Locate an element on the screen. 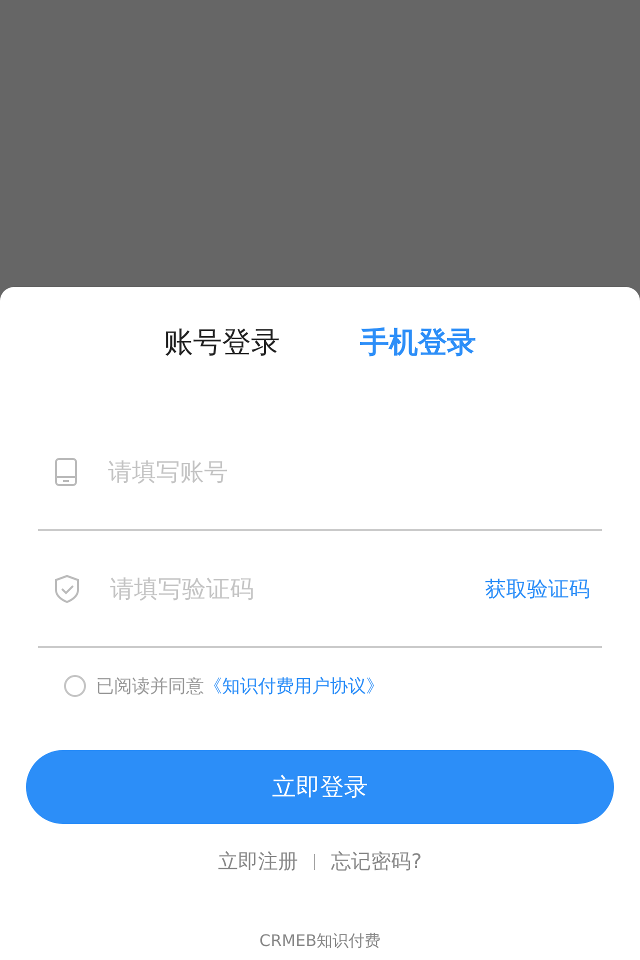 The width and height of the screenshot is (640, 960). footer-text: CRMEB知识付费 is located at coordinates (320, 941).